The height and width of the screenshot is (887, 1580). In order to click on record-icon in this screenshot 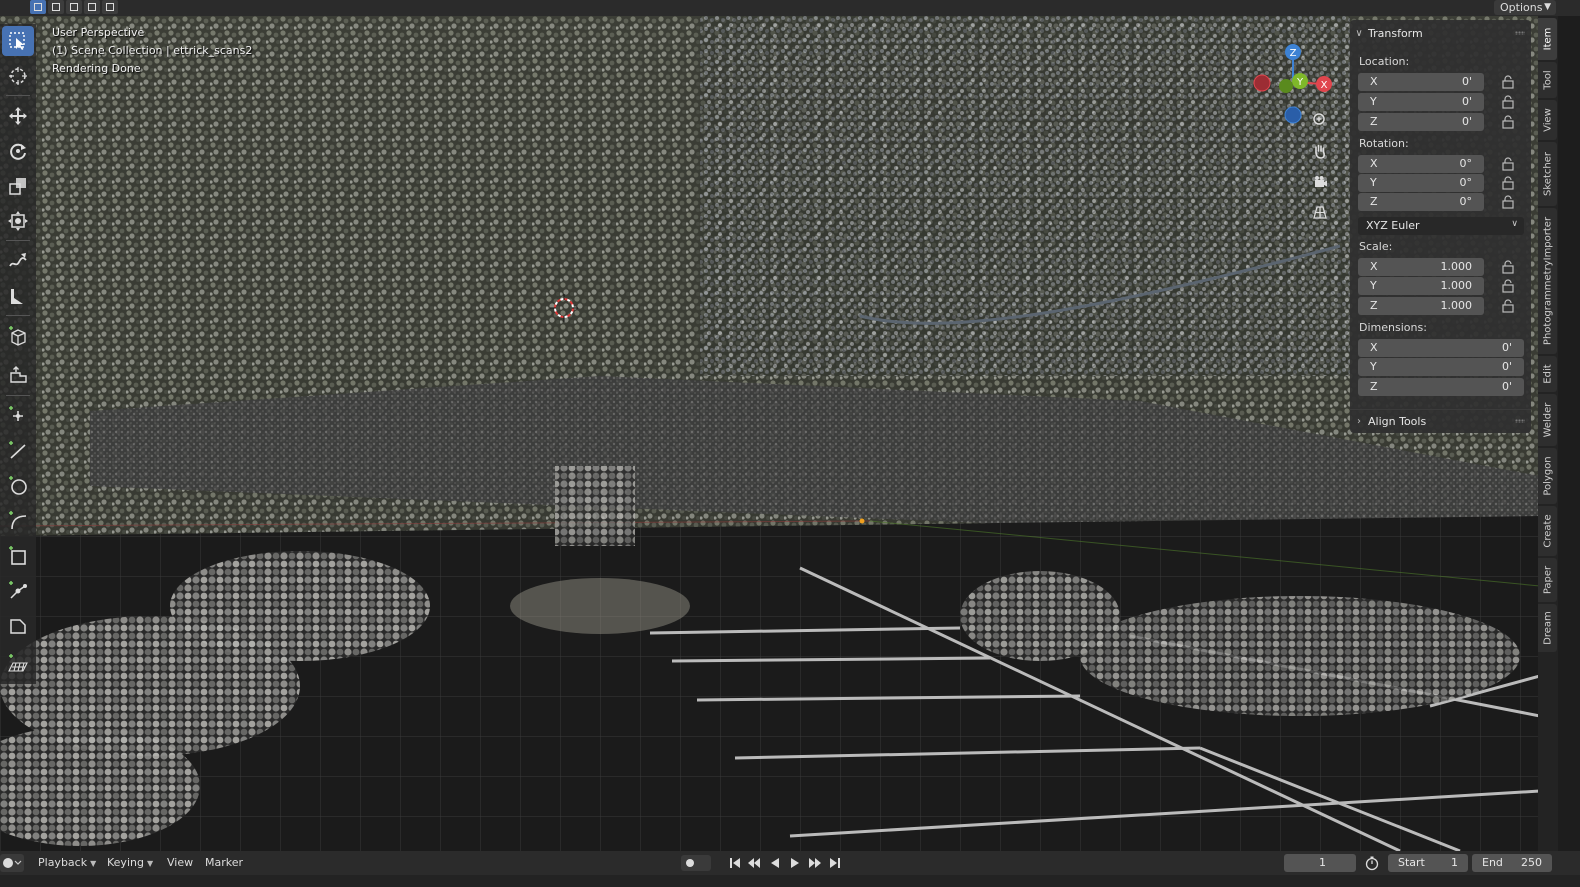, I will do `click(690, 863)`.